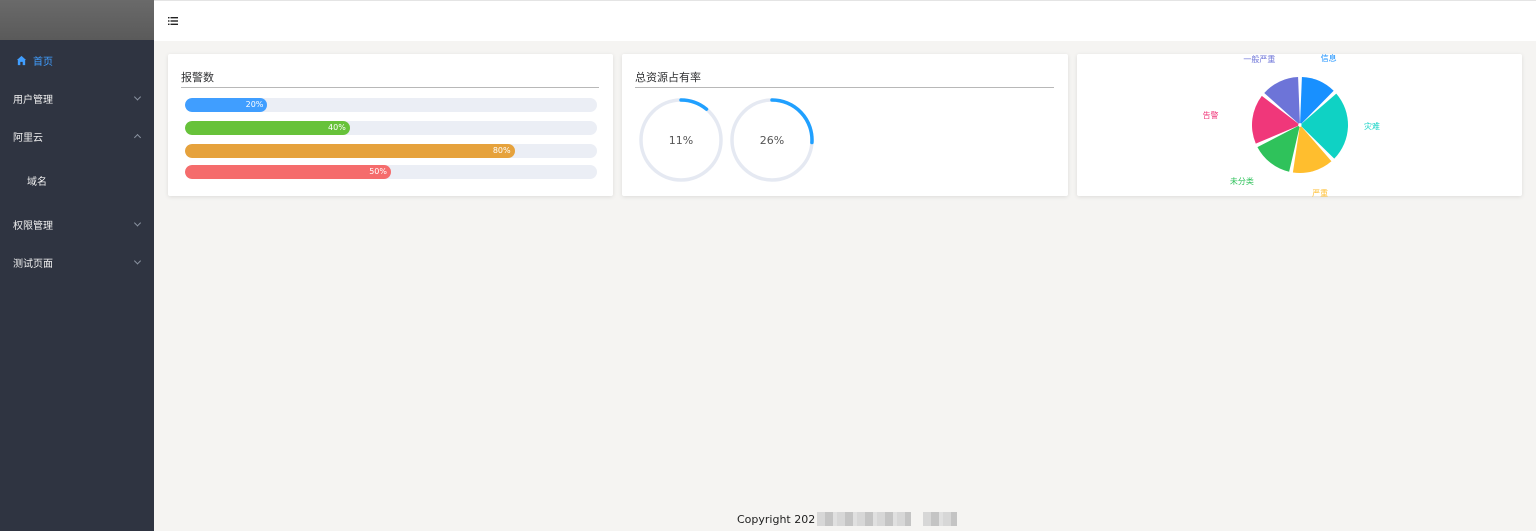 The width and height of the screenshot is (1536, 531). I want to click on sidebar-subitem-domain: 域名, so click(77, 180).